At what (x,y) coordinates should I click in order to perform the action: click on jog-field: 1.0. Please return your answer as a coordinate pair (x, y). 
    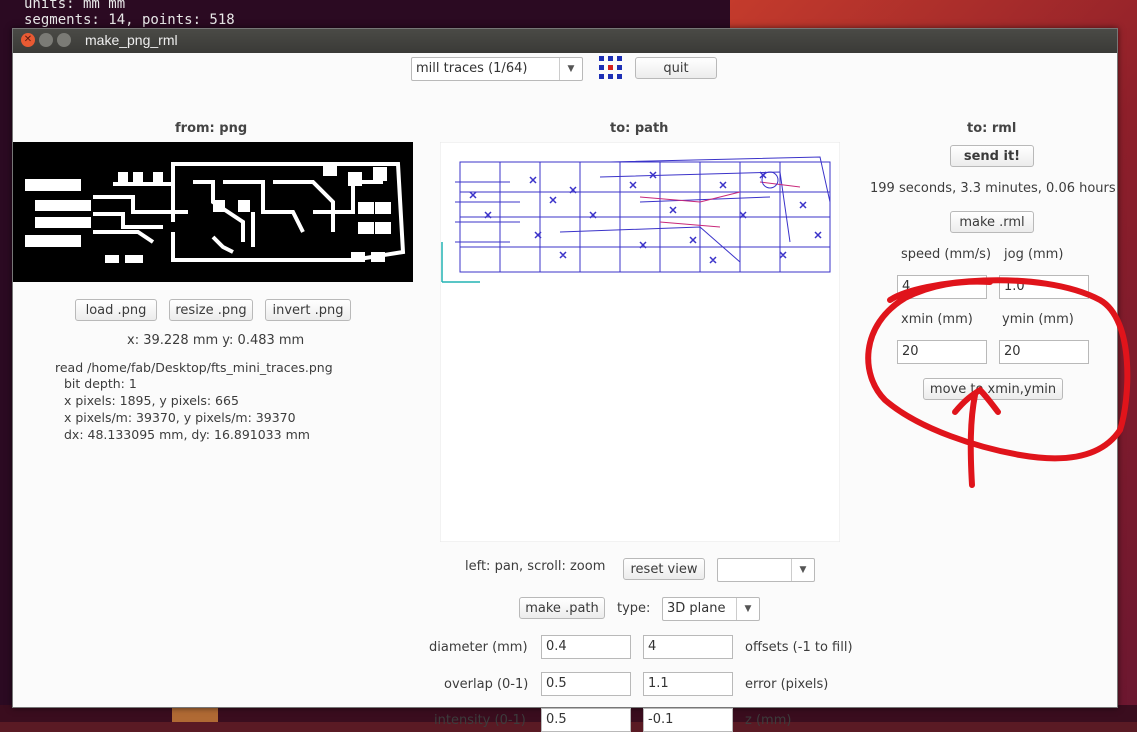
    Looking at the image, I should click on (1044, 287).